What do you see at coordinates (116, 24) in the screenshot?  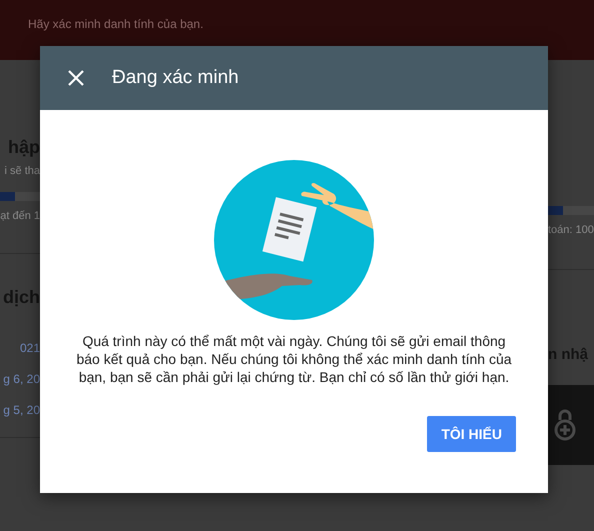 I see `banner-text: Hãy xác minh danh tính của bạn.` at bounding box center [116, 24].